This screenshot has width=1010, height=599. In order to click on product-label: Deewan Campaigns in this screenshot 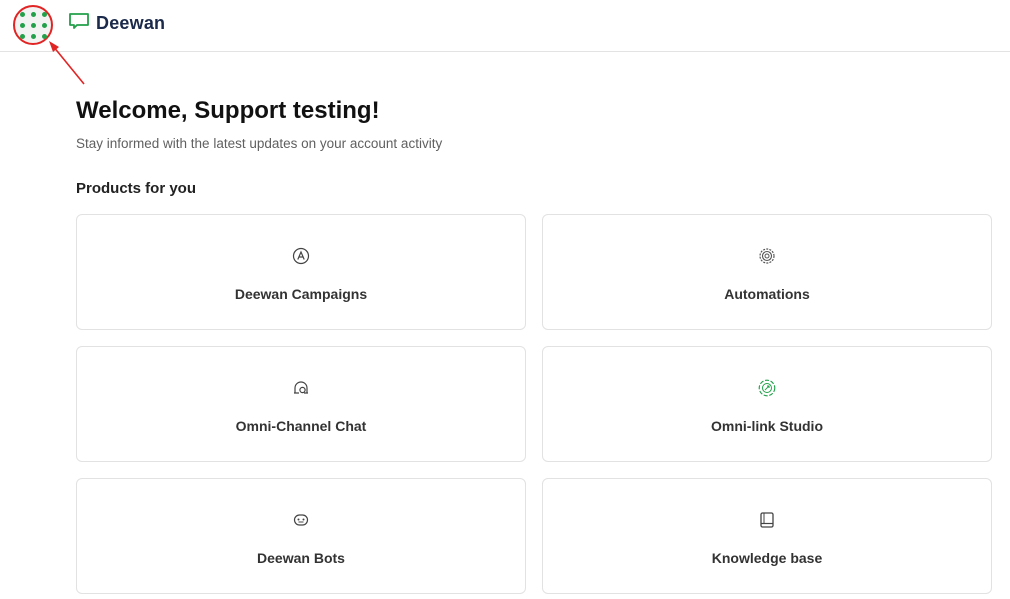, I will do `click(301, 294)`.